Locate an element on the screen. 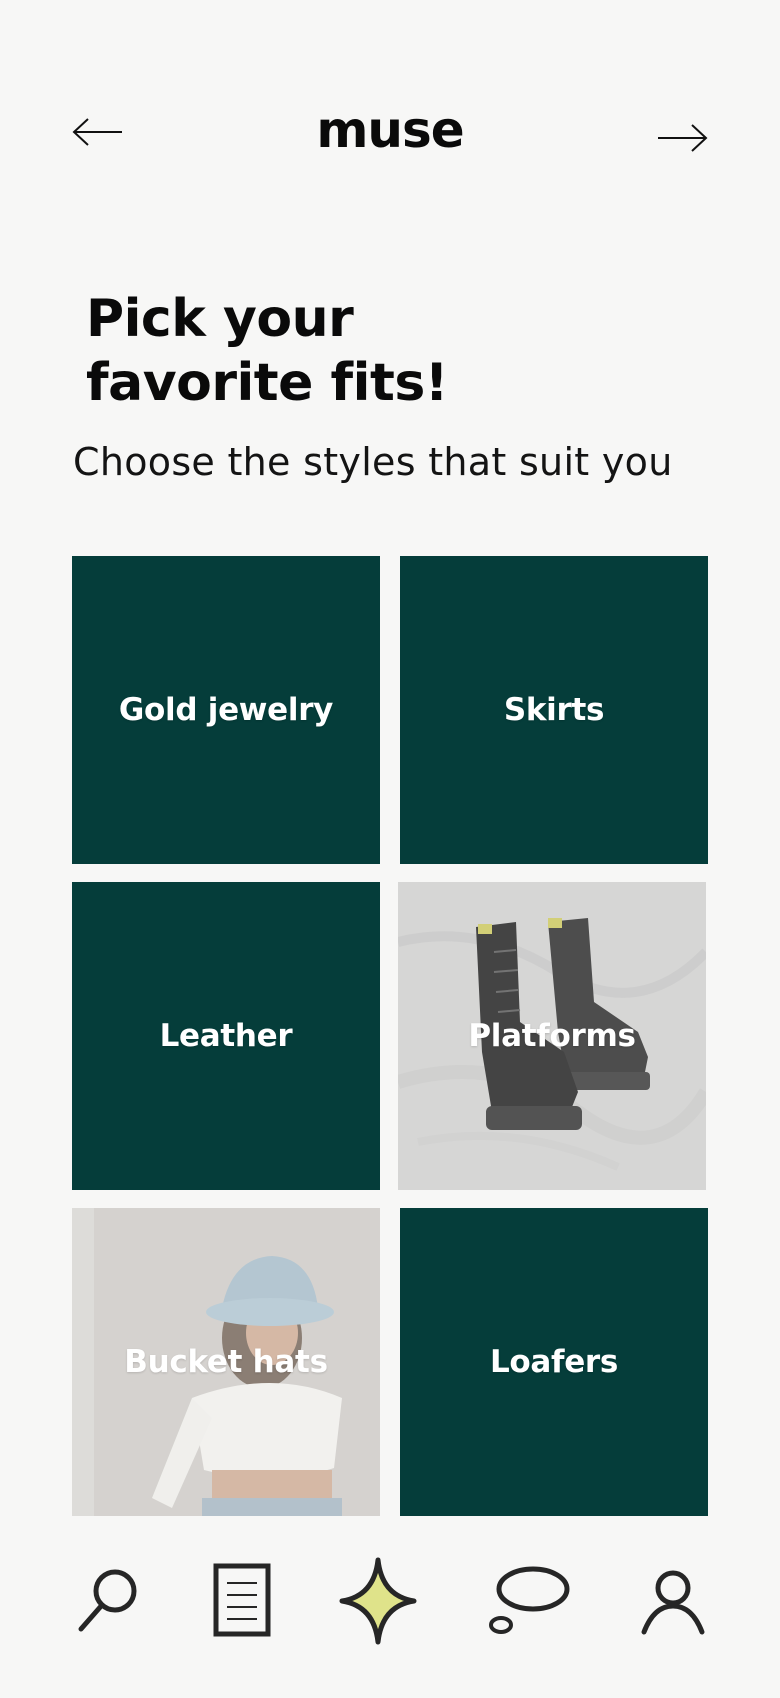 The width and height of the screenshot is (780, 1698). sparkle-icon is located at coordinates (378, 1601).